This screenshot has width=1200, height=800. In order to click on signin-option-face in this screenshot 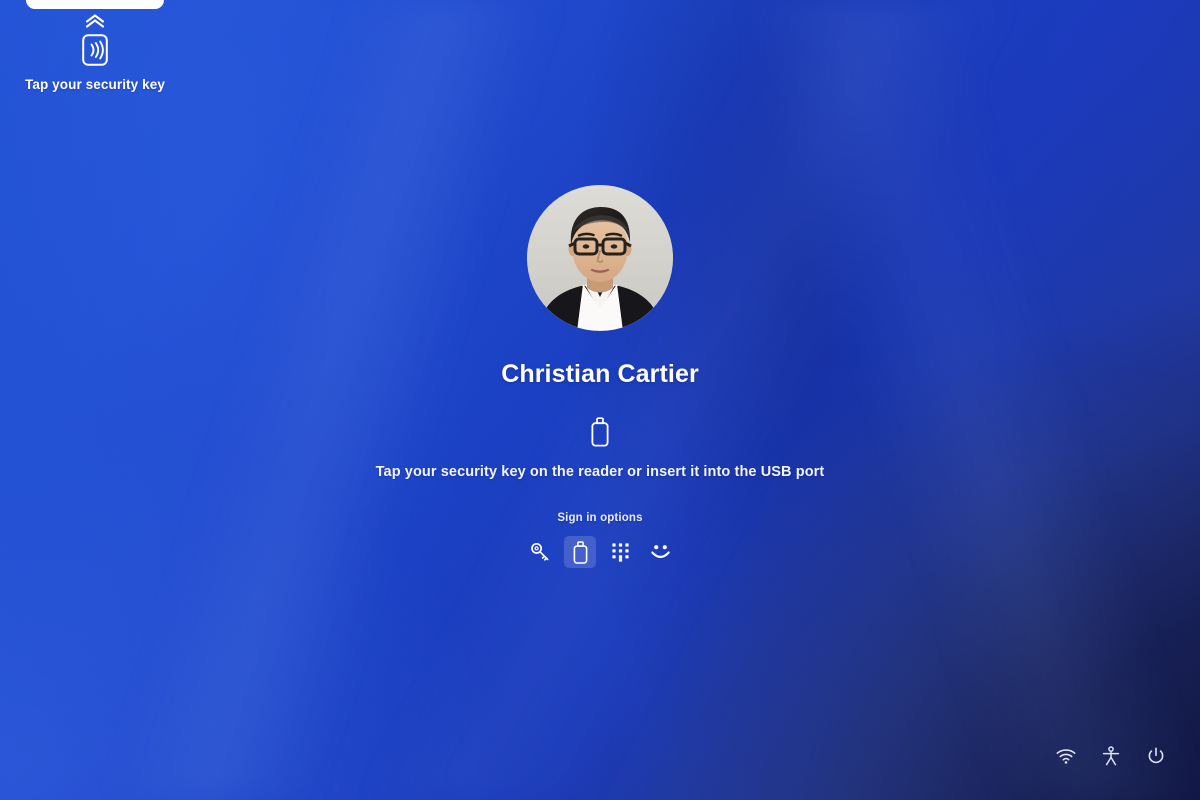, I will do `click(660, 552)`.